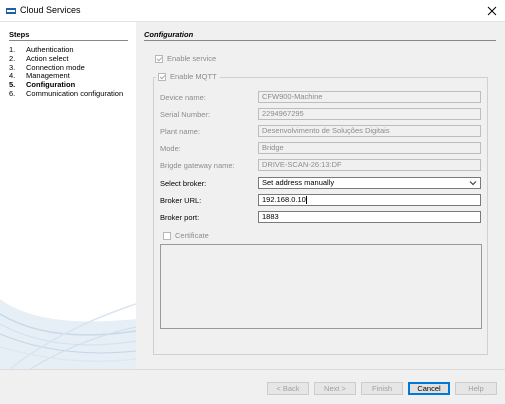  I want to click on mode-field: Bridge, so click(369, 148).